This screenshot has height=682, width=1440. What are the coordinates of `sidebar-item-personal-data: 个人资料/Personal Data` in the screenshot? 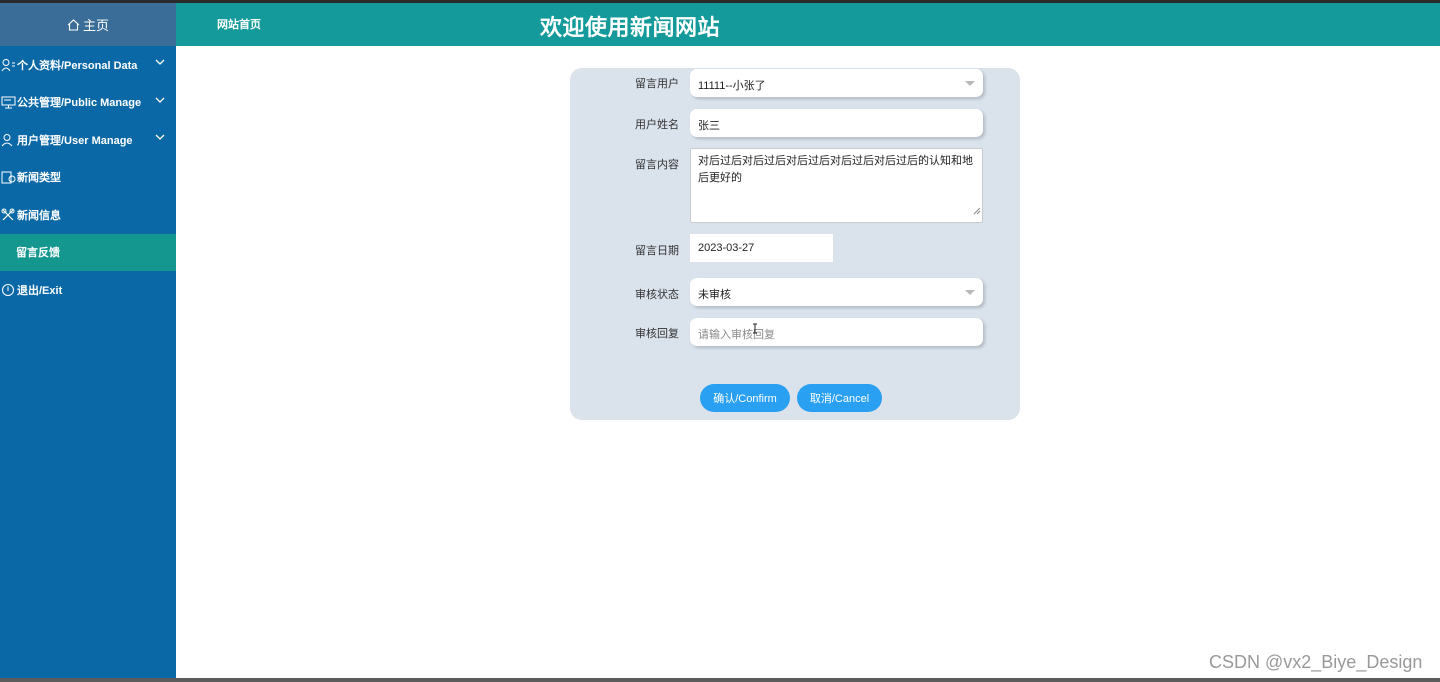 It's located at (88, 65).